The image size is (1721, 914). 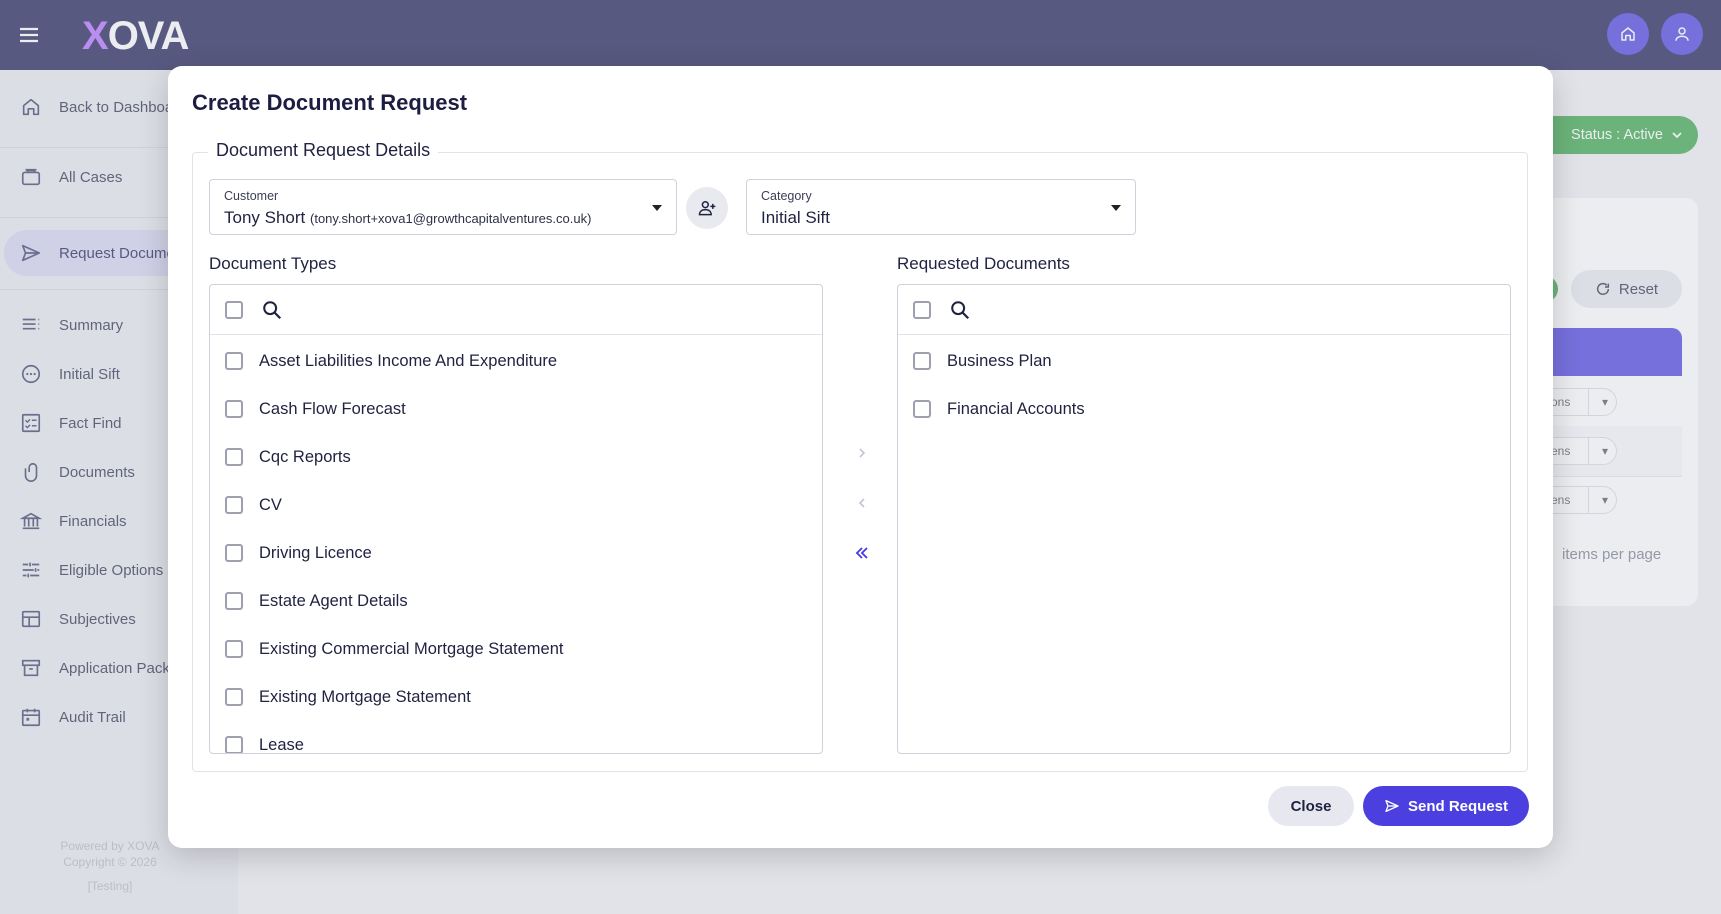 I want to click on list-item: Existing Mortgage Statement, so click(x=516, y=697).